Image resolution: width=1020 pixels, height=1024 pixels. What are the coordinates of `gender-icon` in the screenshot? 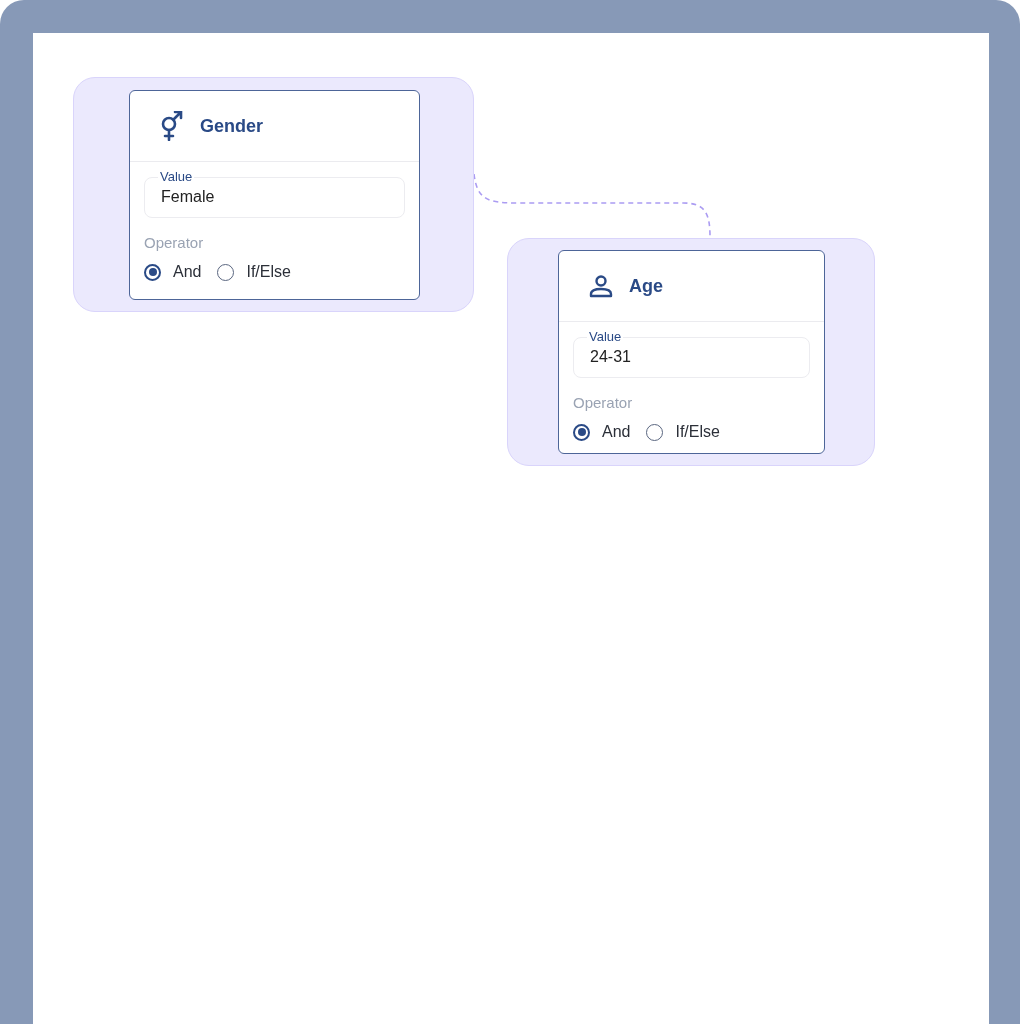 It's located at (172, 126).